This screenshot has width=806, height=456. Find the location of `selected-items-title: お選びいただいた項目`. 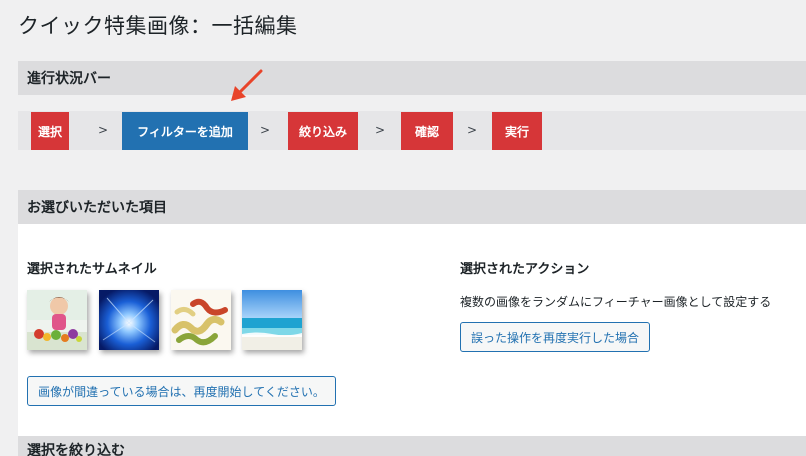

selected-items-title: お選びいただいた項目 is located at coordinates (97, 208).